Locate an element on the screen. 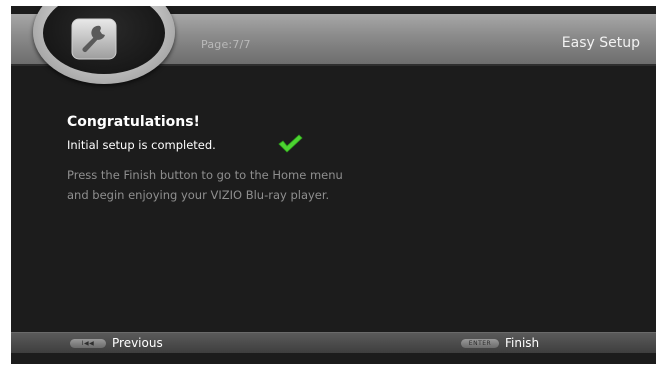  wrench-icon is located at coordinates (94, 39).